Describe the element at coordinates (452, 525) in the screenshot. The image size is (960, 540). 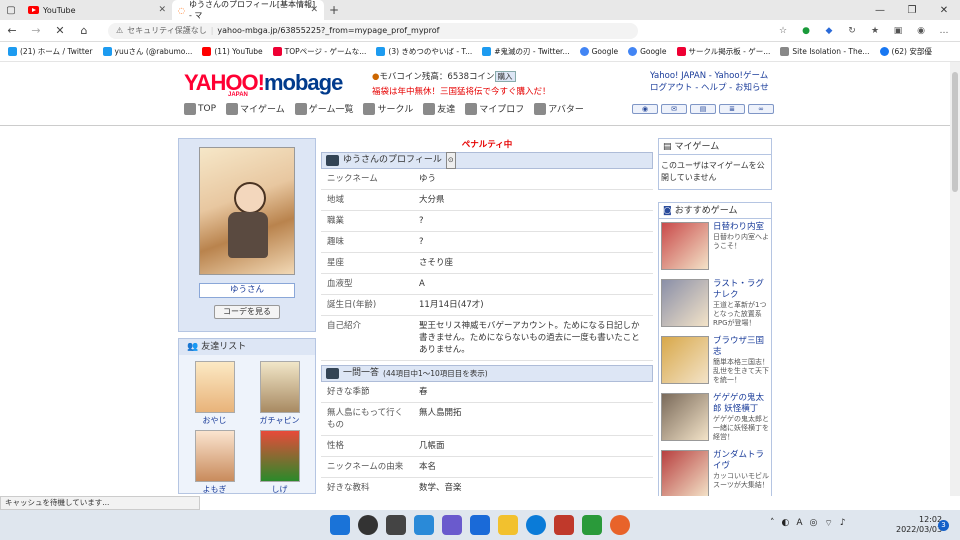
I see `teams-icon` at that location.